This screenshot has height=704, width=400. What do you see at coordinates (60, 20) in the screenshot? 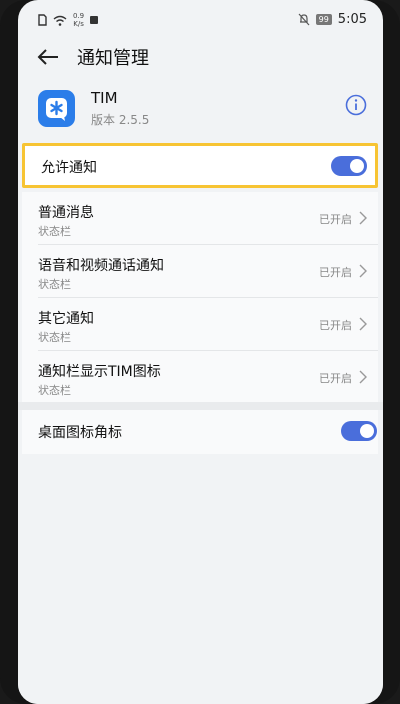
I see `wifi-icon` at bounding box center [60, 20].